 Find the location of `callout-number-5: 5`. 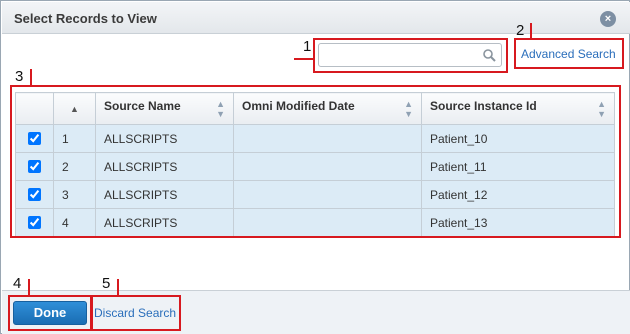

callout-number-5: 5 is located at coordinates (106, 283).